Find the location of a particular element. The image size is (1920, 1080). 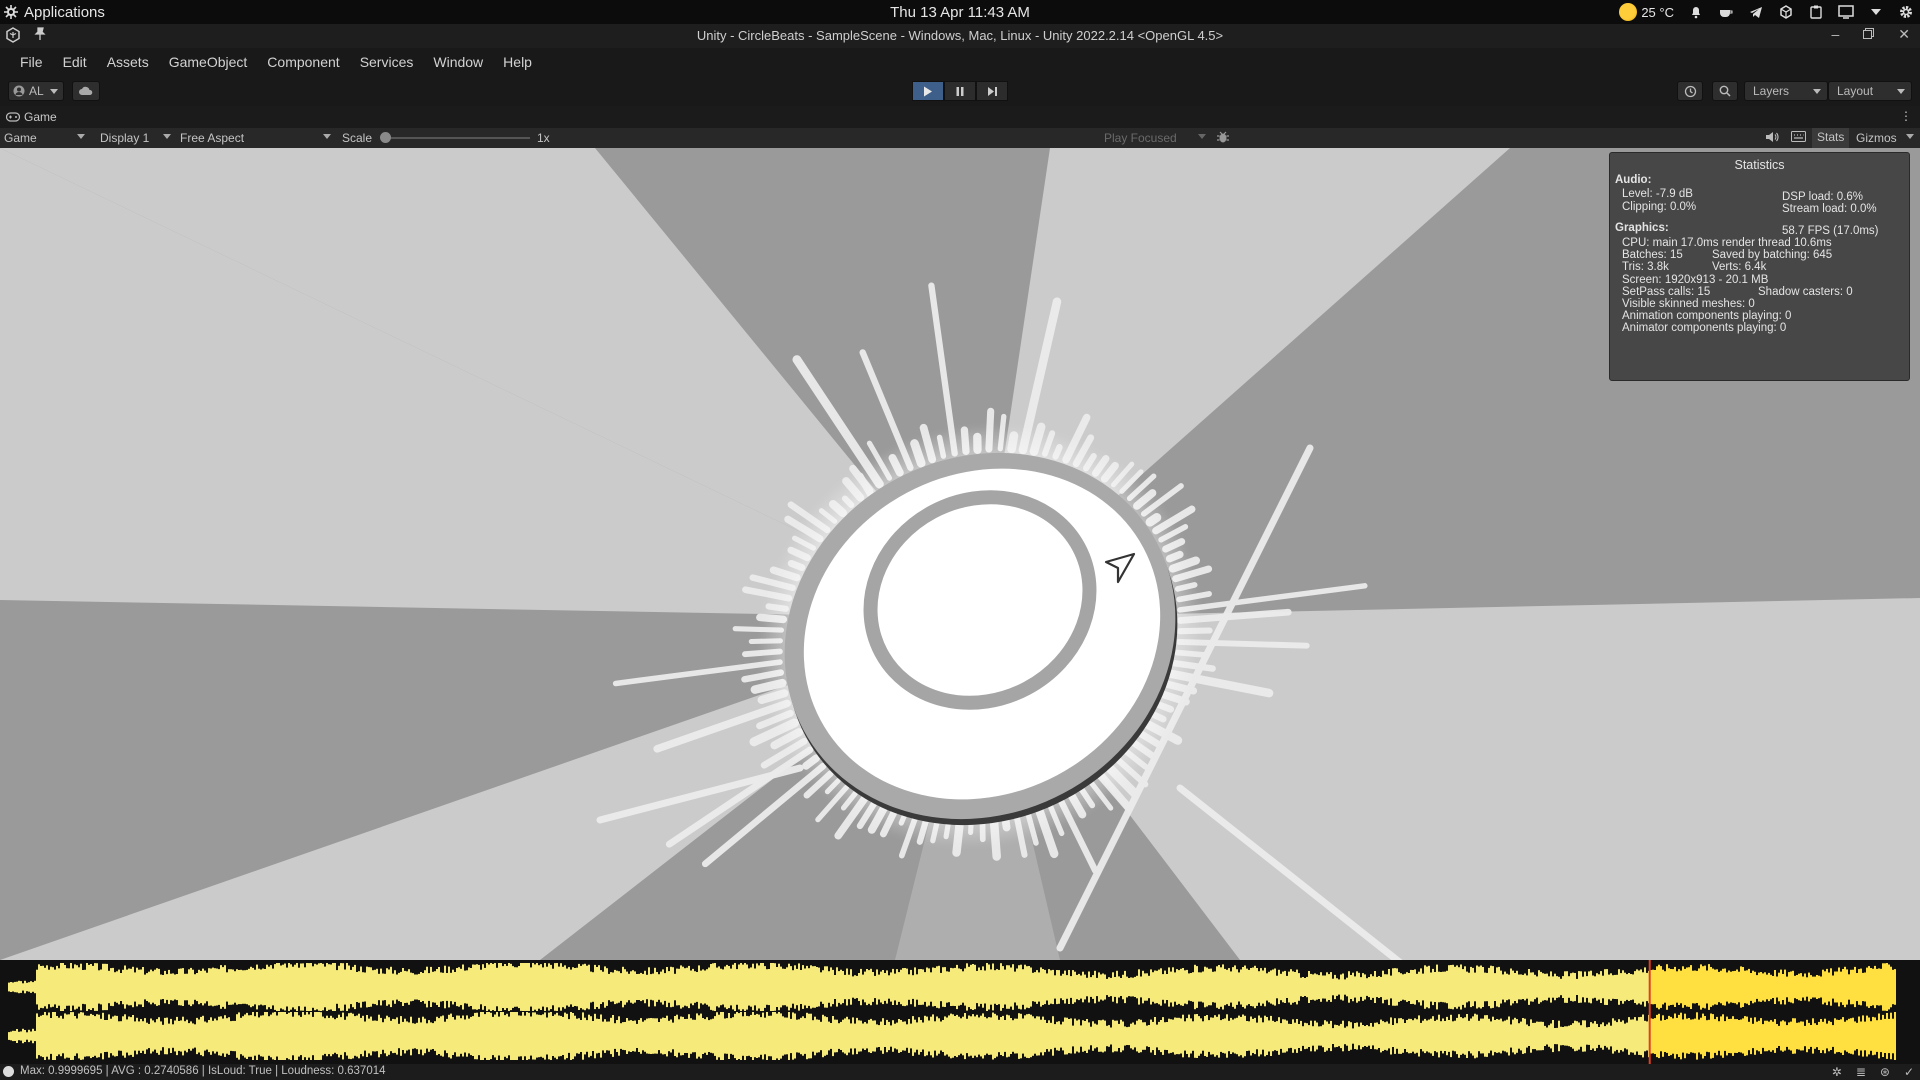

keyboard-icon is located at coordinates (1798, 138).